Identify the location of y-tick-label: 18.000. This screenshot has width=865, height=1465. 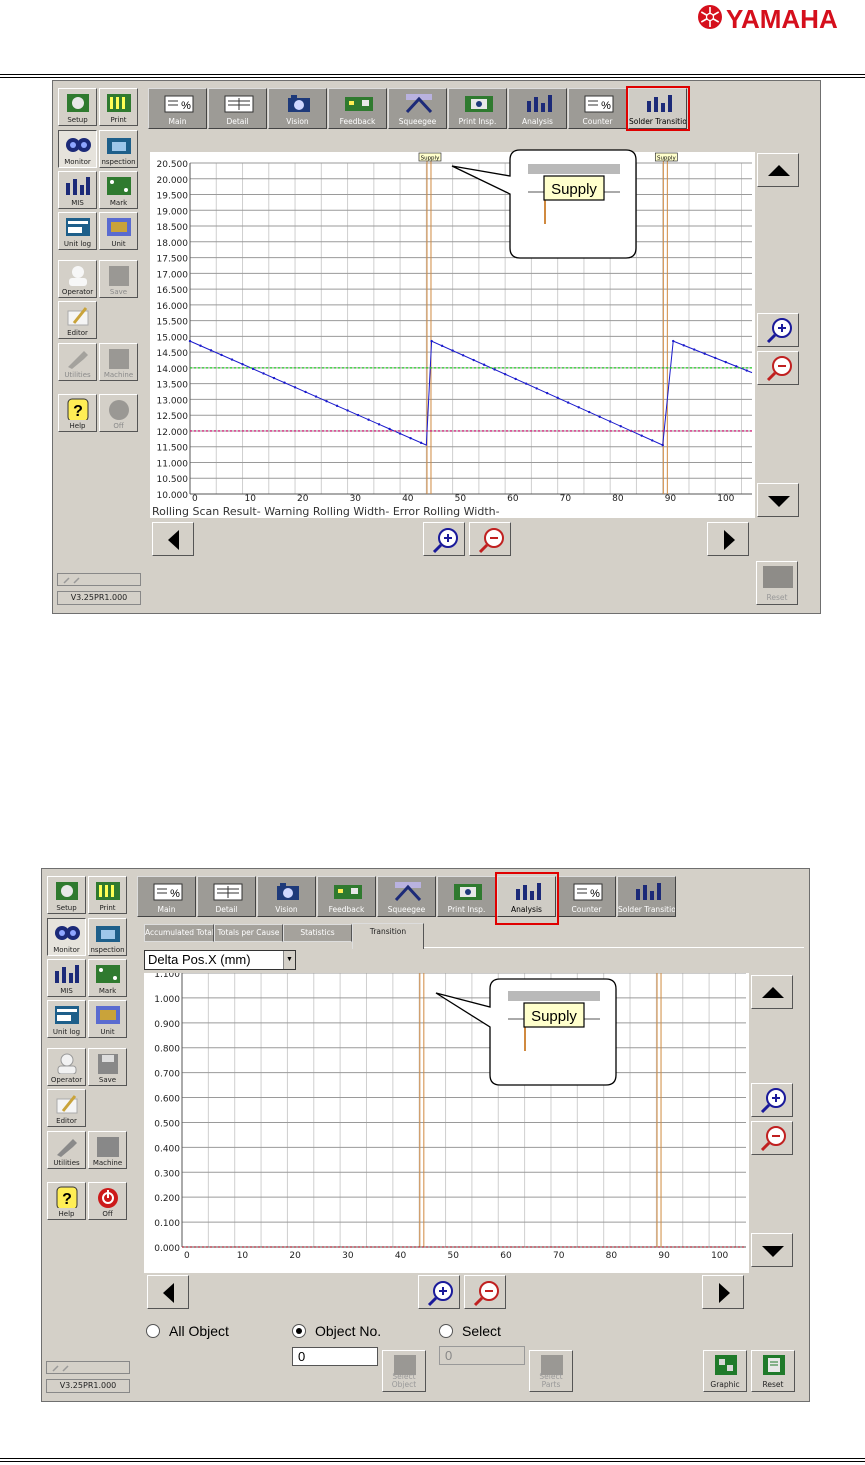
(173, 244).